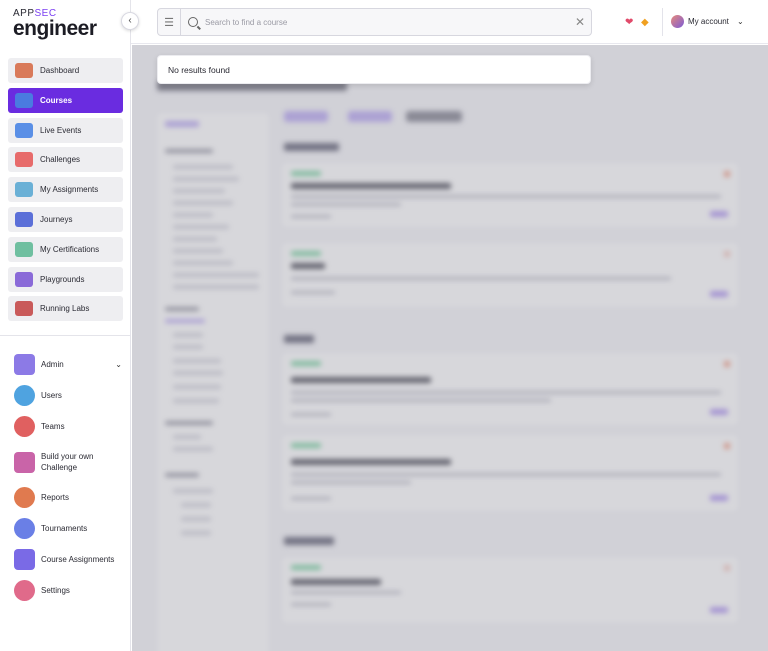 The image size is (768, 651). What do you see at coordinates (51, 395) in the screenshot?
I see `sidebar-item-label: Users` at bounding box center [51, 395].